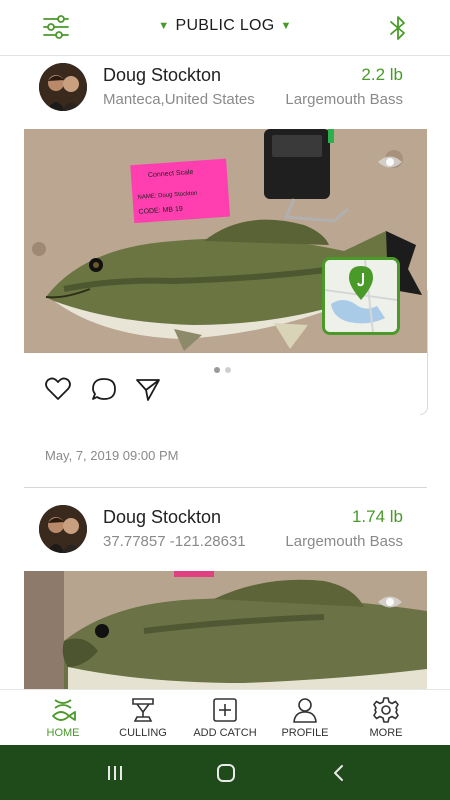  I want to click on bluetooth-icon, so click(398, 28).